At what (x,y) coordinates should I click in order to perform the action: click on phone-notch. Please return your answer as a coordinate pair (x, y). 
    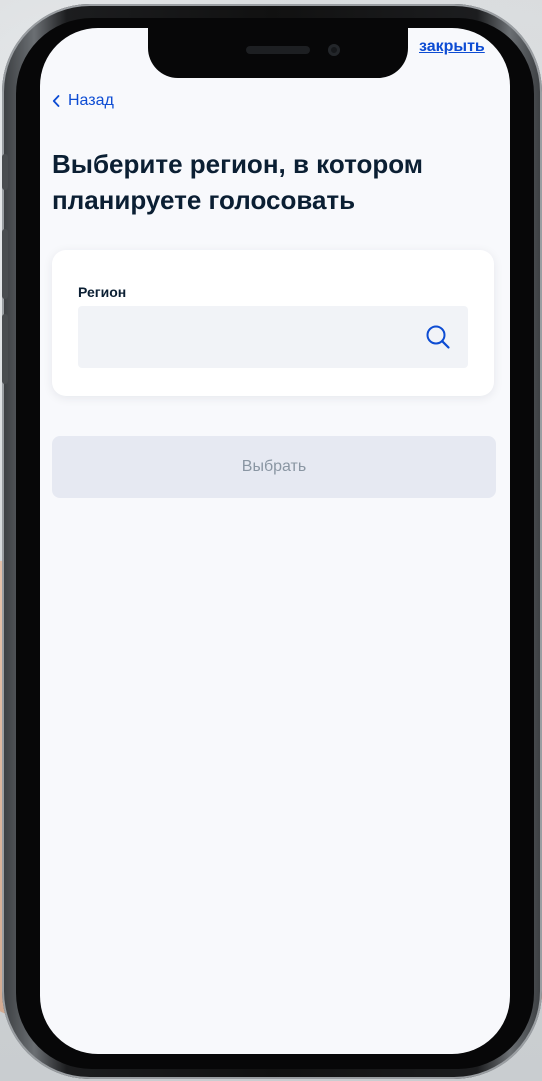
    Looking at the image, I should click on (278, 53).